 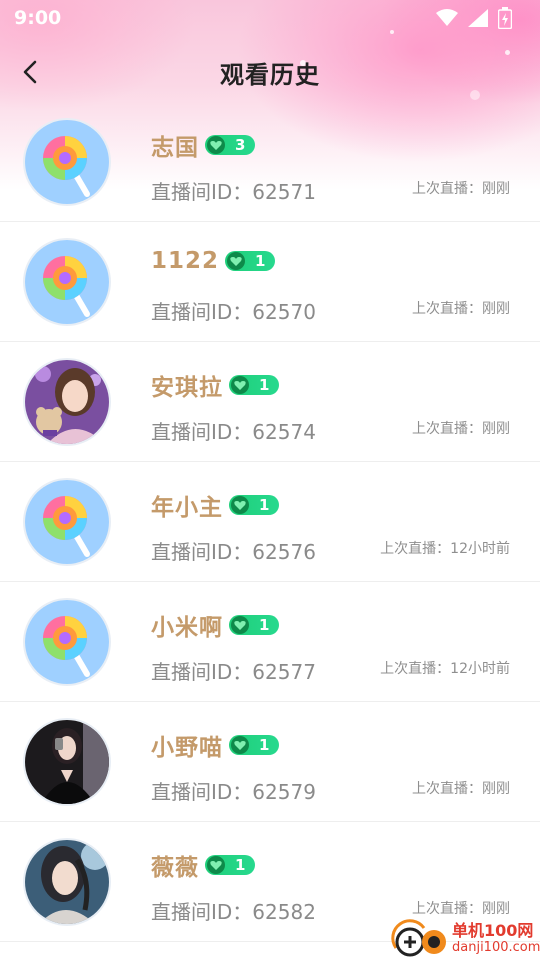 I want to click on history-row: 年小主 1 直播间ID：62576 上次直播：12小时前, so click(x=270, y=522).